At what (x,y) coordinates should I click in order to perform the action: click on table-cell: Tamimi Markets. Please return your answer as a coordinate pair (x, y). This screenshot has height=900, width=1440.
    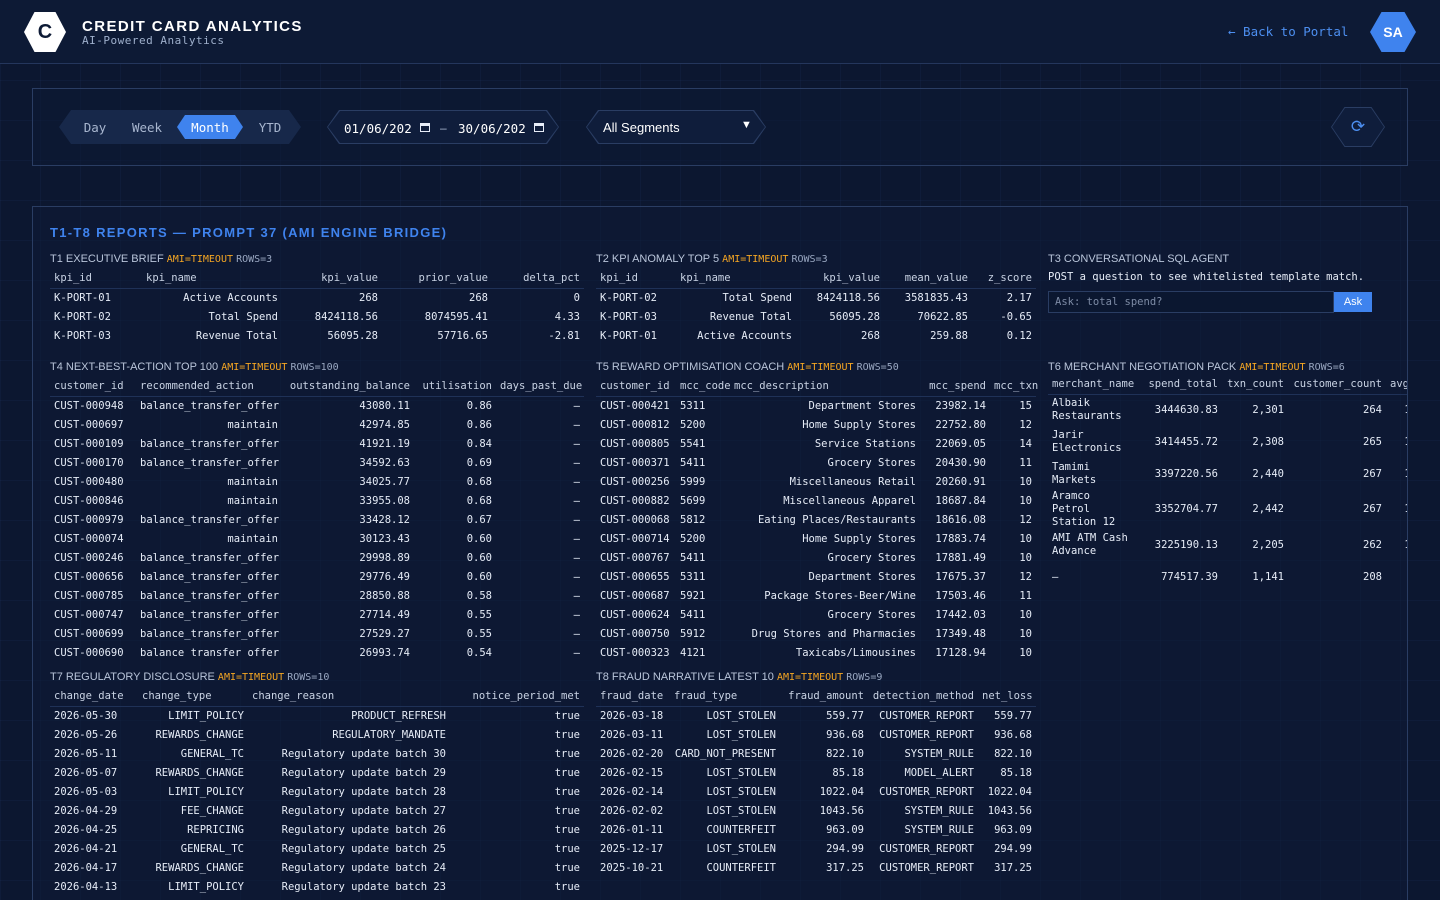
    Looking at the image, I should click on (1074, 473).